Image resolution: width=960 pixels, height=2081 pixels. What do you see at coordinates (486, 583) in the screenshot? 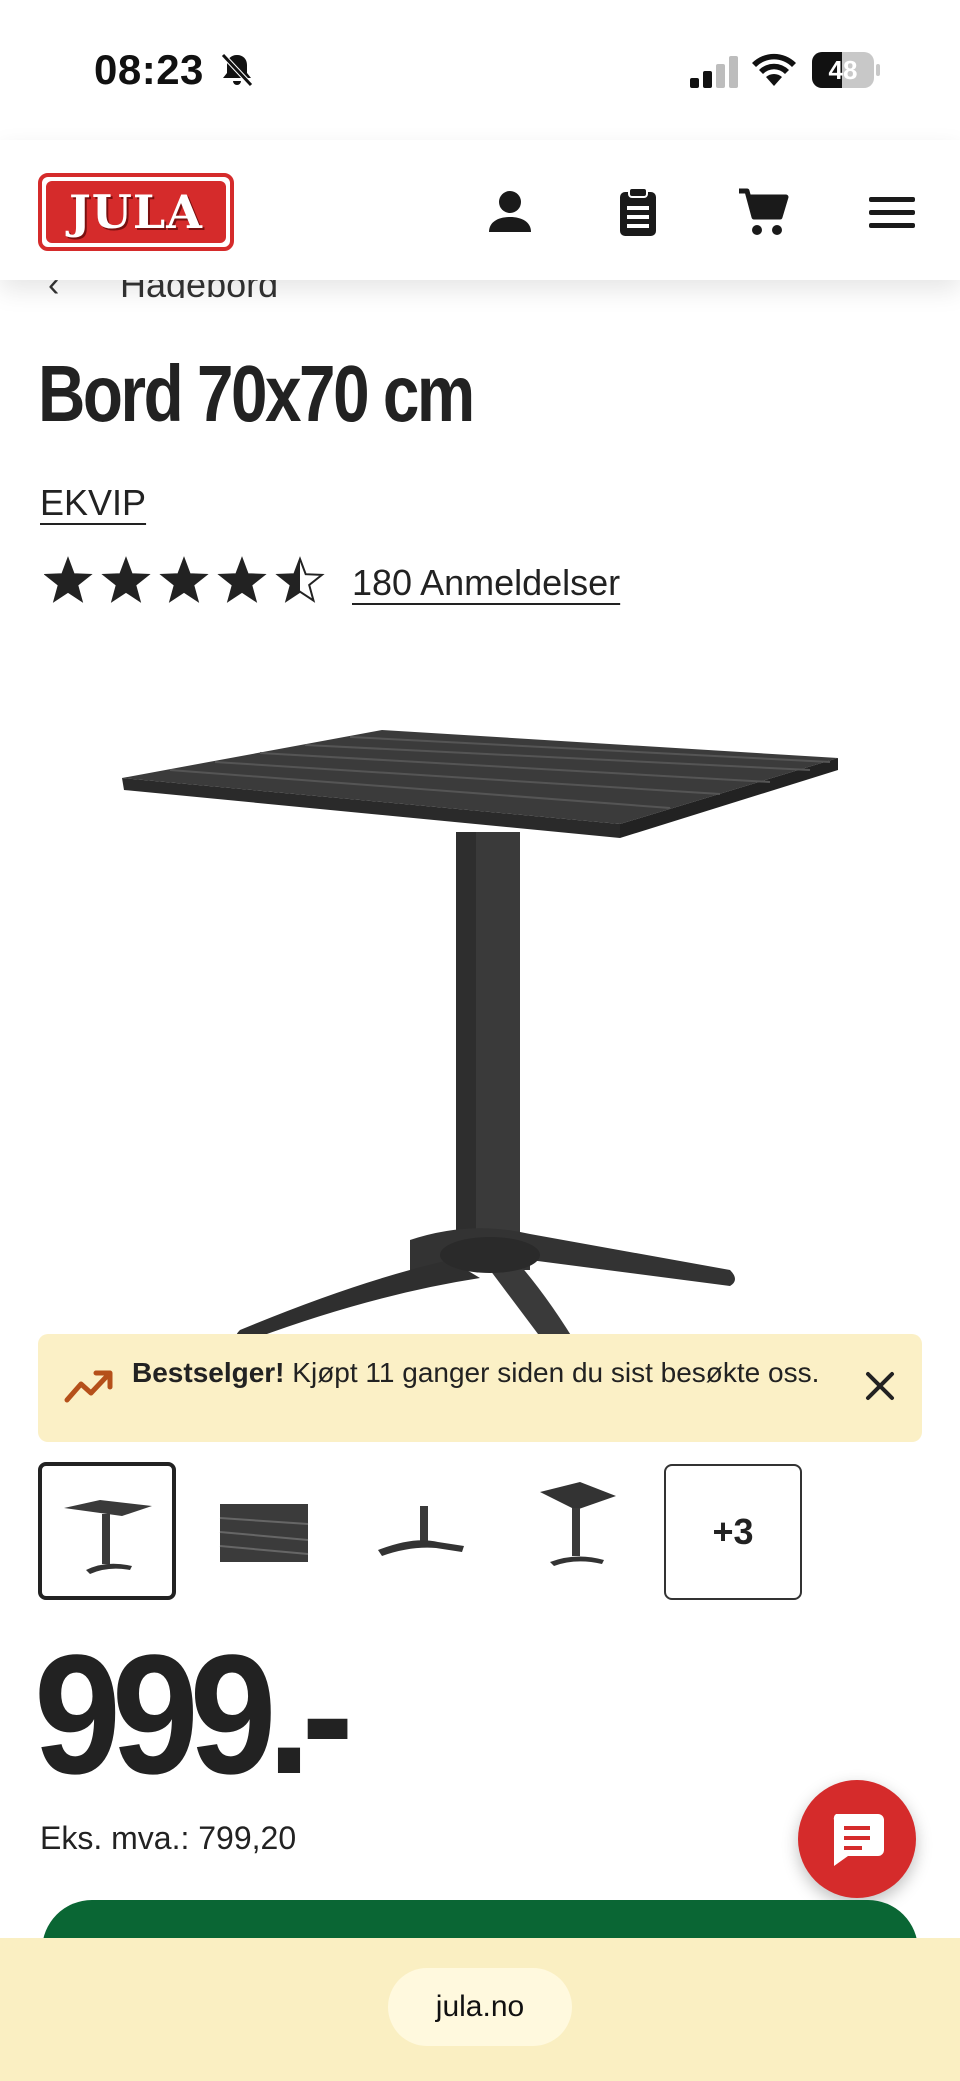
I see `reviews-link: 180 Anmeldelser` at bounding box center [486, 583].